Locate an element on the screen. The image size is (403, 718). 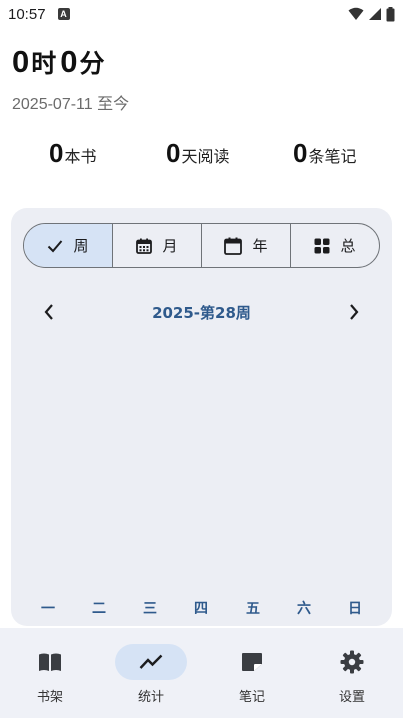
stat-label: 天阅读 is located at coordinates (205, 156).